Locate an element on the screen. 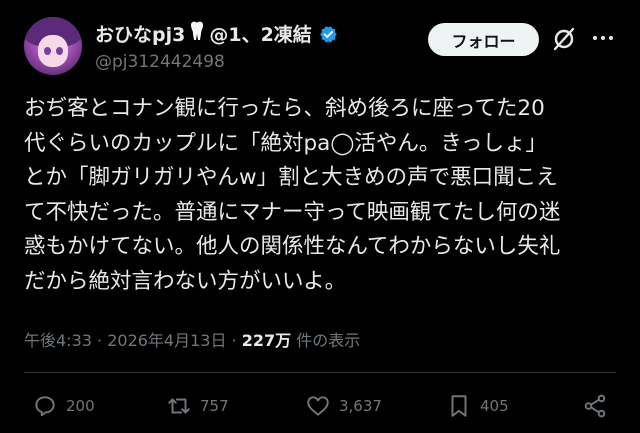 The image size is (640, 433). follow-button: フォロー is located at coordinates (483, 39).